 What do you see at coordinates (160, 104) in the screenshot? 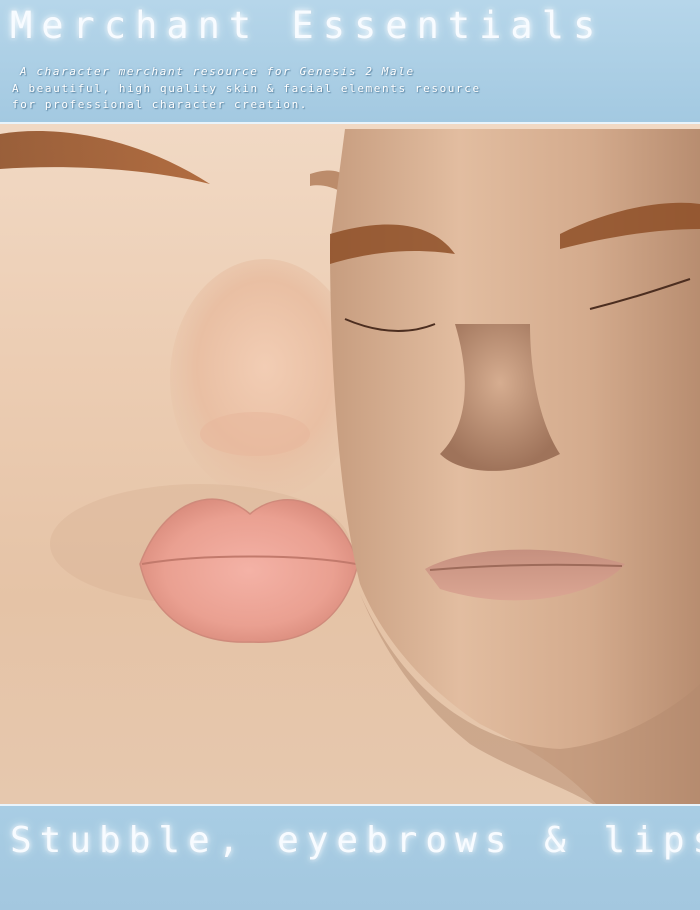
I see `description-line-2: for professional character creation.` at bounding box center [160, 104].